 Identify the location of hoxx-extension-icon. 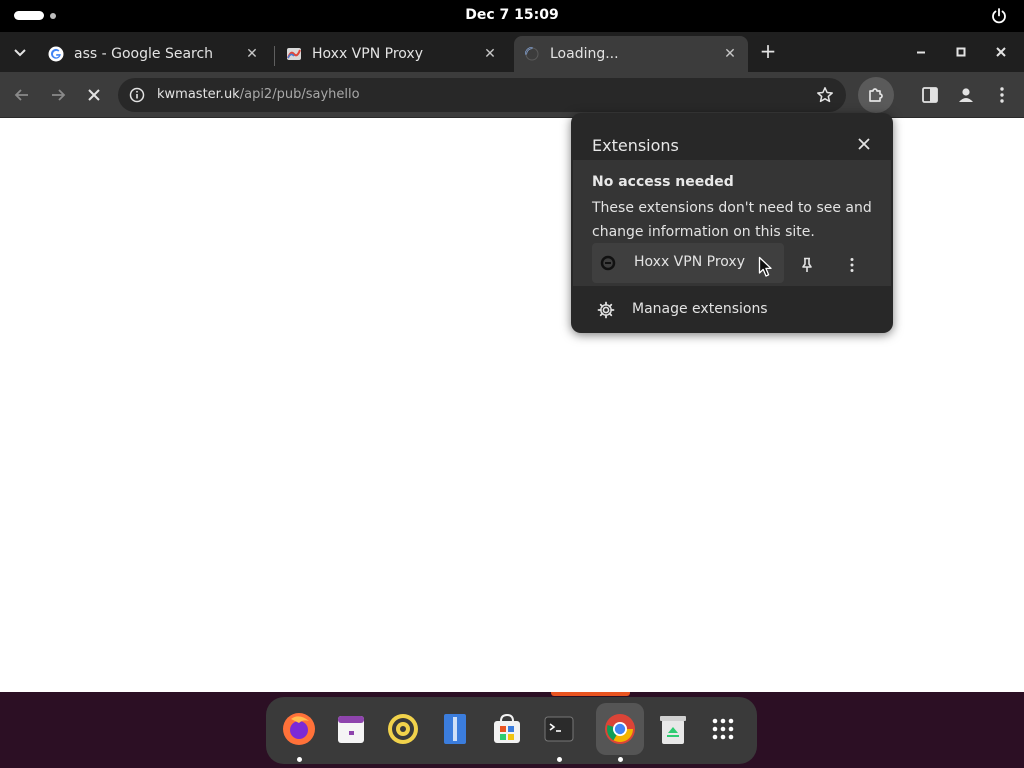
(608, 263).